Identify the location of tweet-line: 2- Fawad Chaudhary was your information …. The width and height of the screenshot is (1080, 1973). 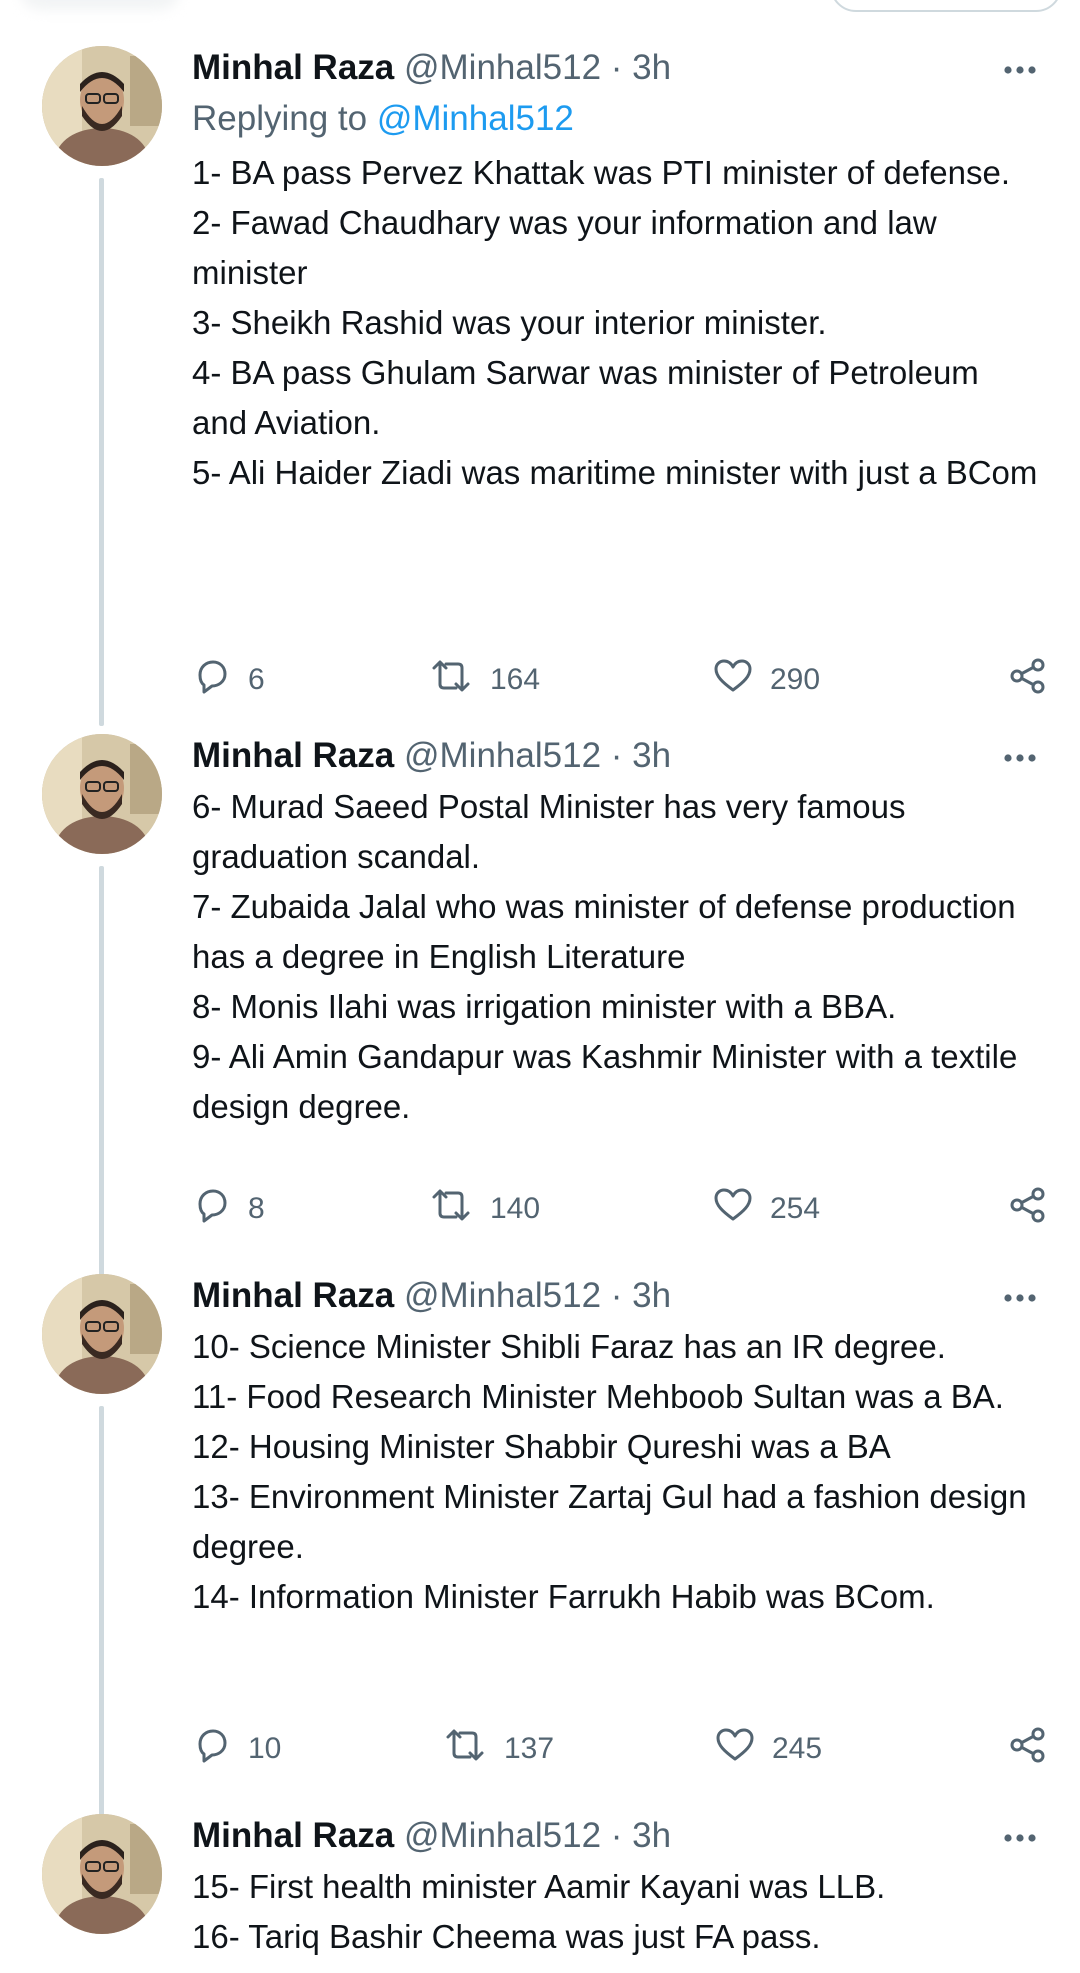
(564, 247).